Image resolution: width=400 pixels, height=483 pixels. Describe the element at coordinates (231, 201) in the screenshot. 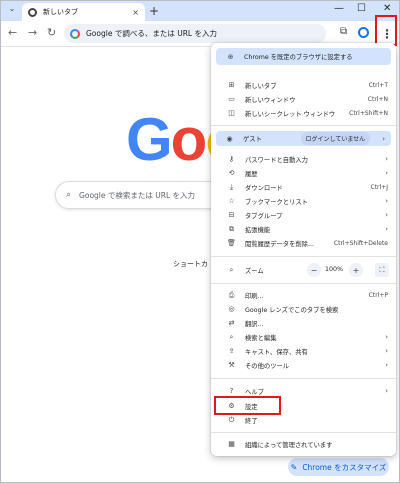

I see `star-icon: ☆` at that location.